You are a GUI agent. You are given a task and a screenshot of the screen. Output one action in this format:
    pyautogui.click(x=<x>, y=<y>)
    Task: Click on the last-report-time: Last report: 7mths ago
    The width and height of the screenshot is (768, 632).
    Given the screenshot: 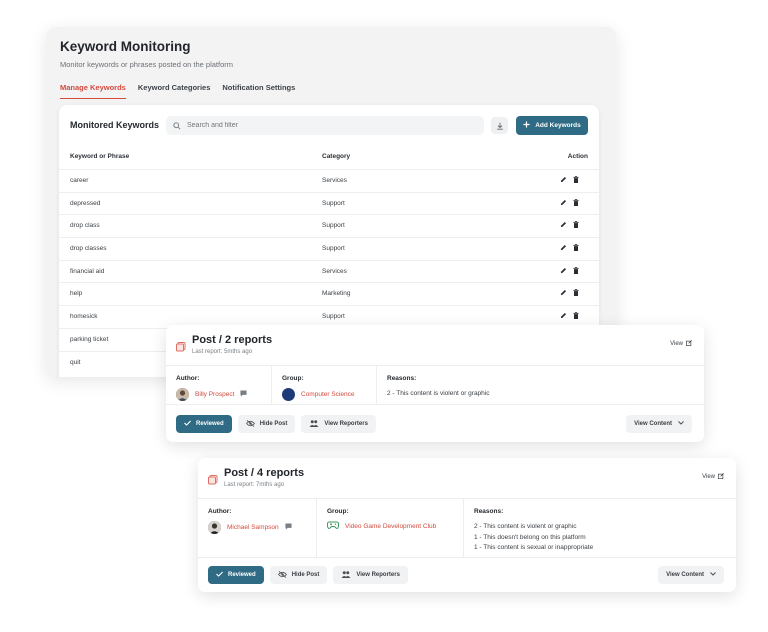 What is the action you would take?
    pyautogui.click(x=254, y=485)
    